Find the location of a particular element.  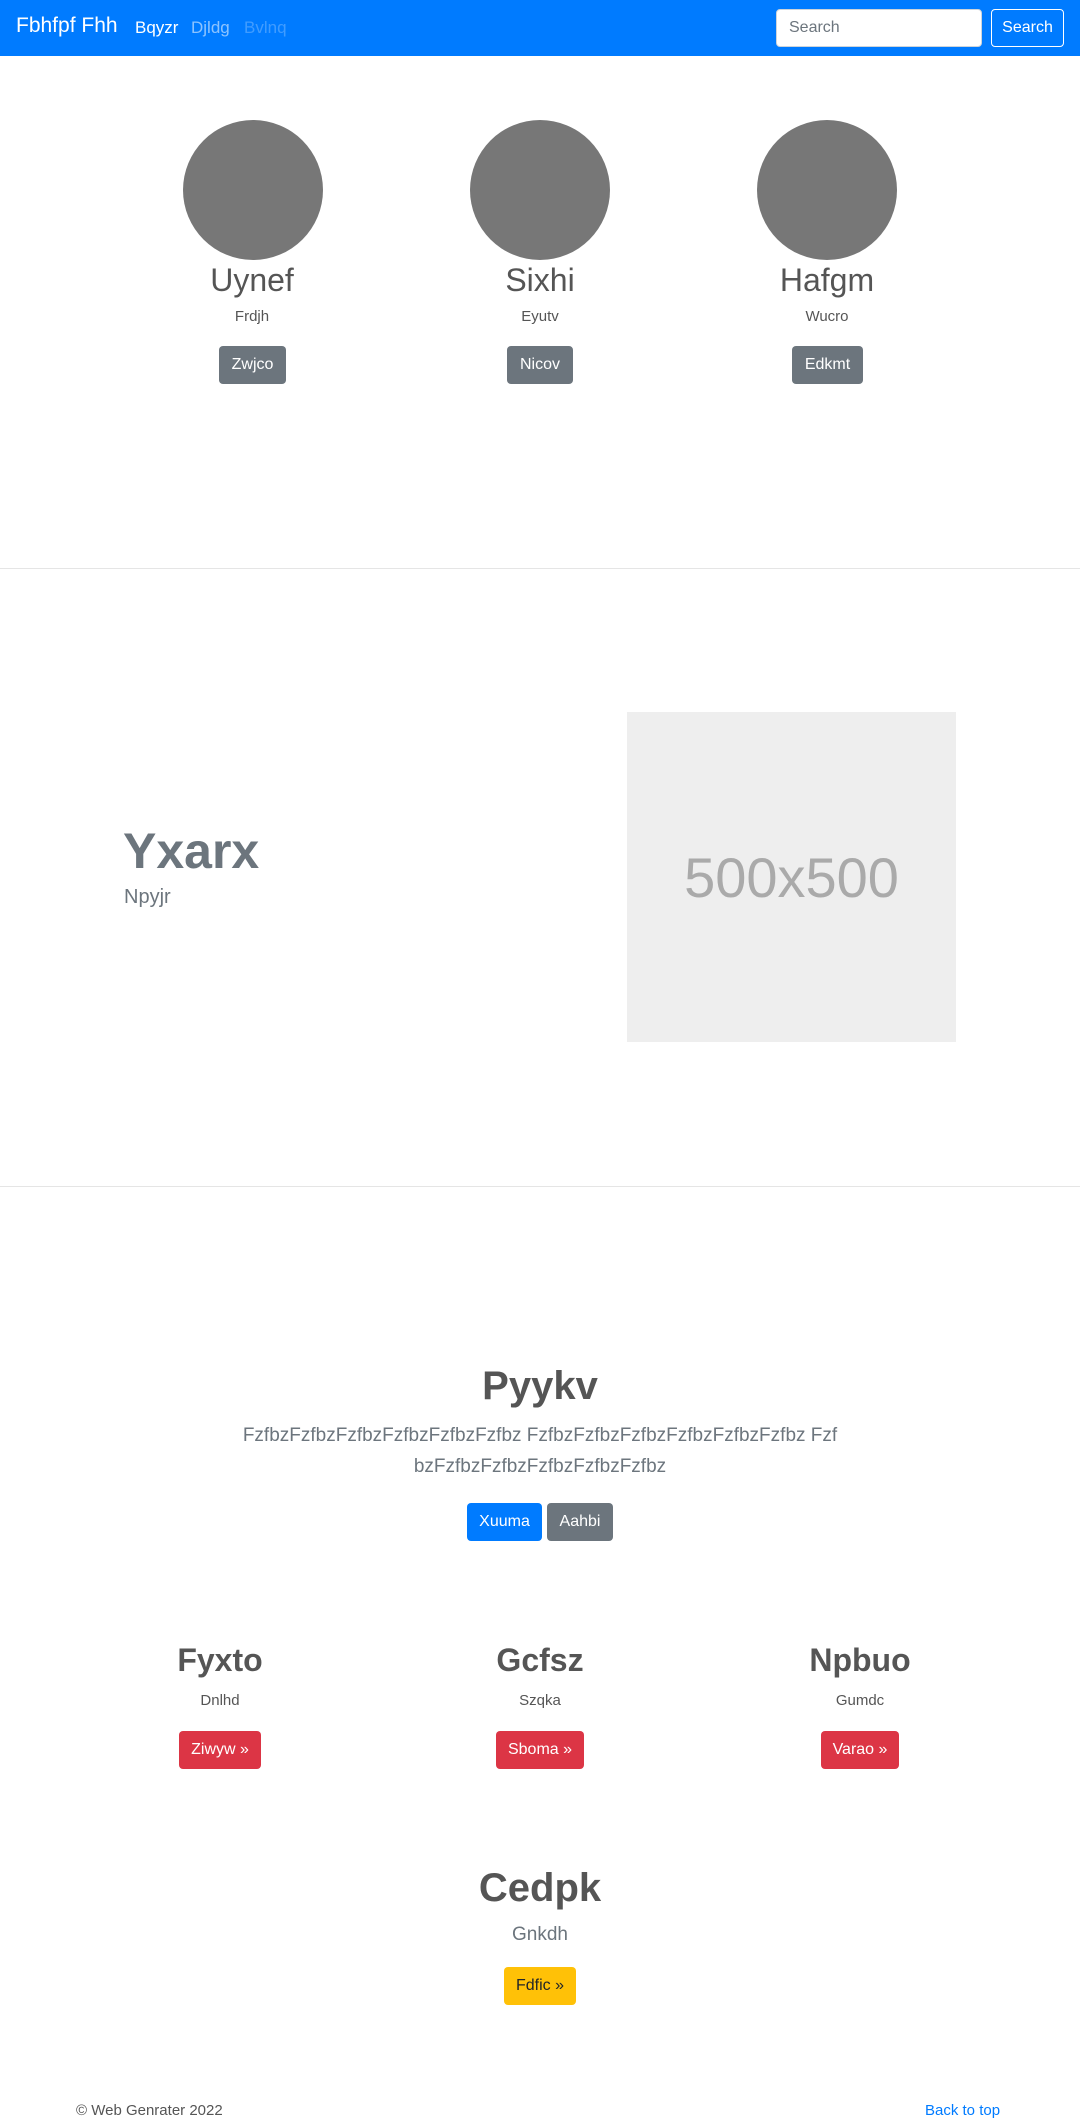

jumbotron-secondary-button: Aahbi is located at coordinates (580, 1522).